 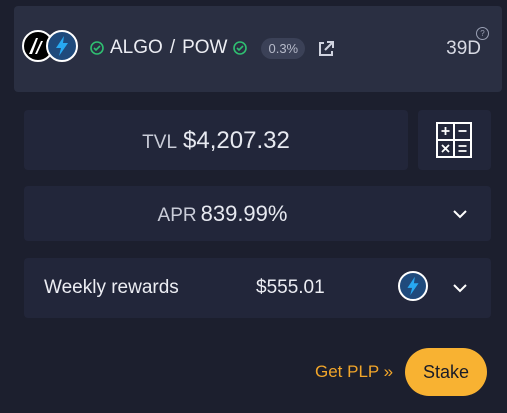 I want to click on apr-panel: APR 839.99%, so click(x=257, y=213).